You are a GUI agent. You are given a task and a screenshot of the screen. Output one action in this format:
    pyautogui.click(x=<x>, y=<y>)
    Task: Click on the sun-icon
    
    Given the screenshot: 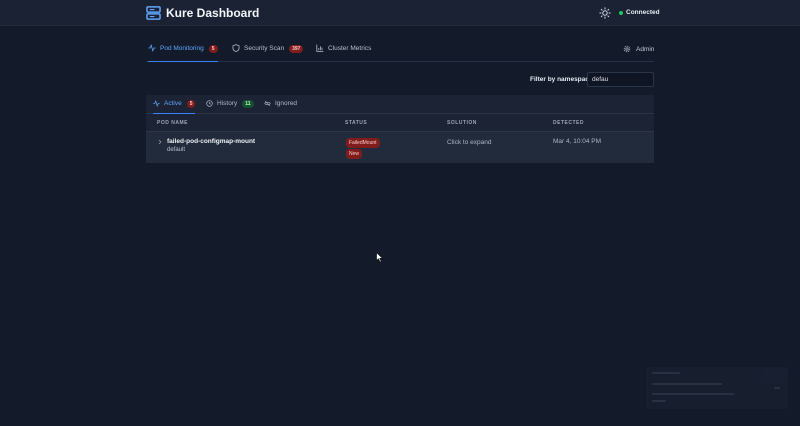 What is the action you would take?
    pyautogui.click(x=605, y=13)
    